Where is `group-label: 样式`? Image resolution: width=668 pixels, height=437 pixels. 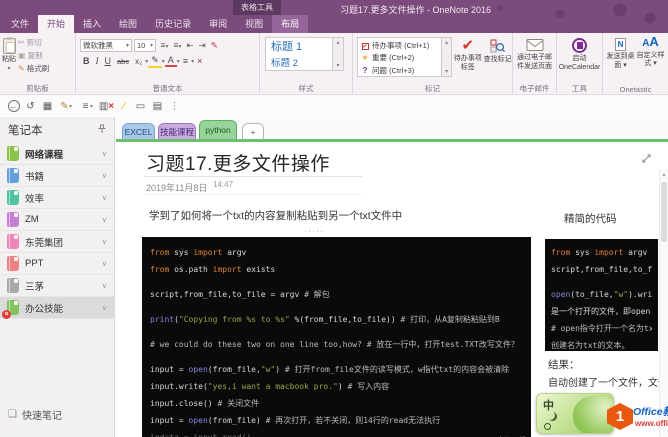 group-label: 样式 is located at coordinates (306, 88).